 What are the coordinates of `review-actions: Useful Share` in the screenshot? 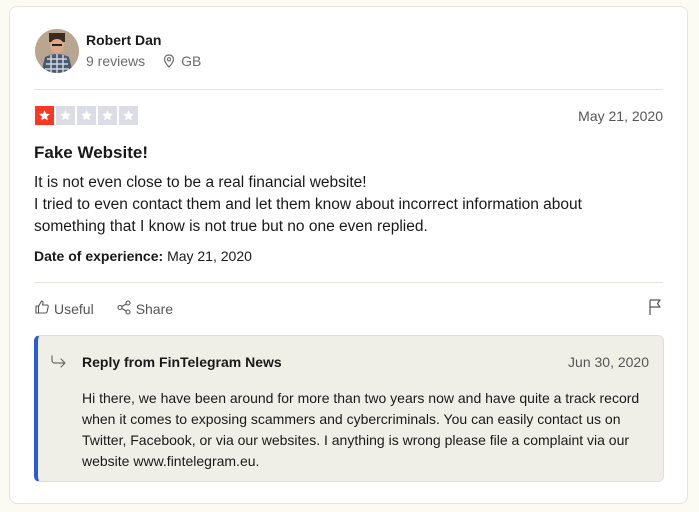 It's located at (103, 308).